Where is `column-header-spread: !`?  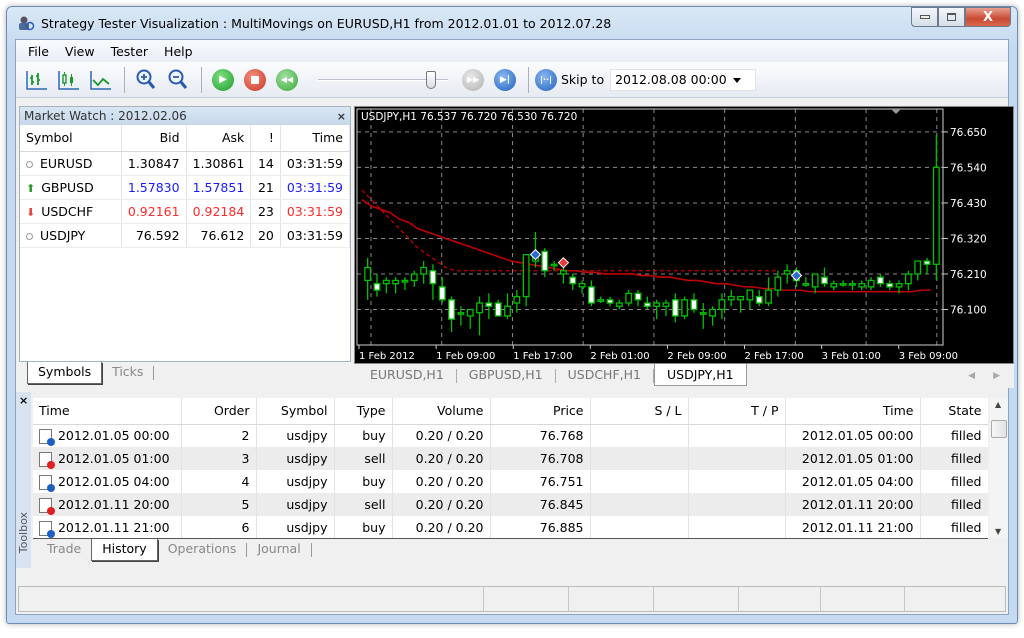 column-header-spread: ! is located at coordinates (265, 138).